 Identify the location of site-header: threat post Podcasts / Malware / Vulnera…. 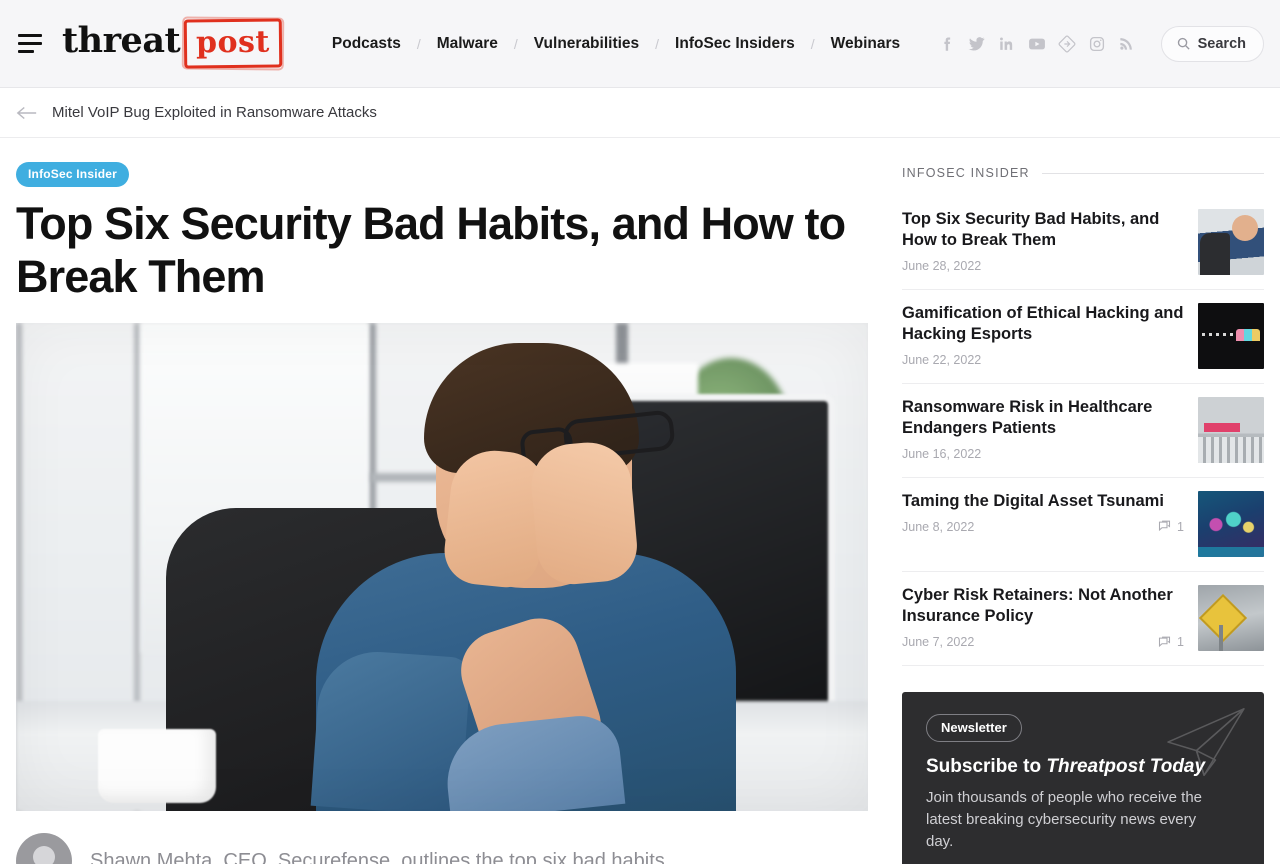
(640, 44).